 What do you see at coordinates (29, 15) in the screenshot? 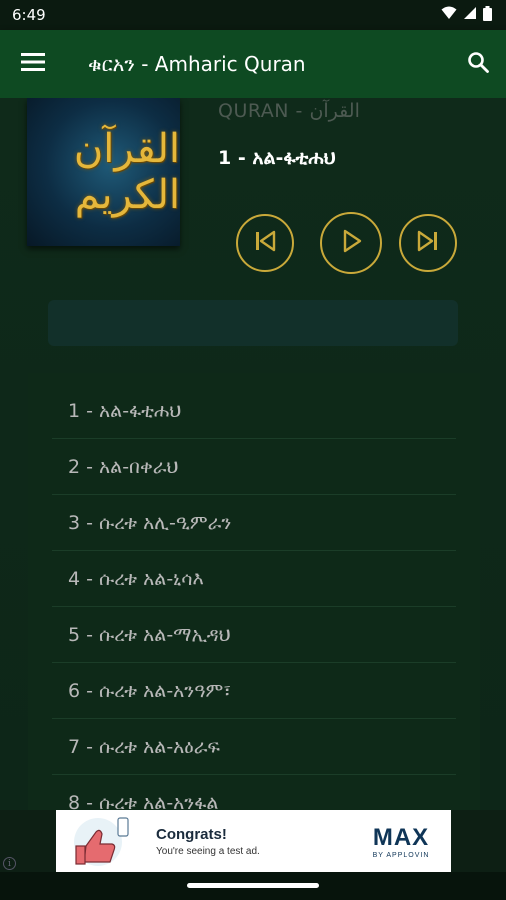
I see `status-time: 6:49` at bounding box center [29, 15].